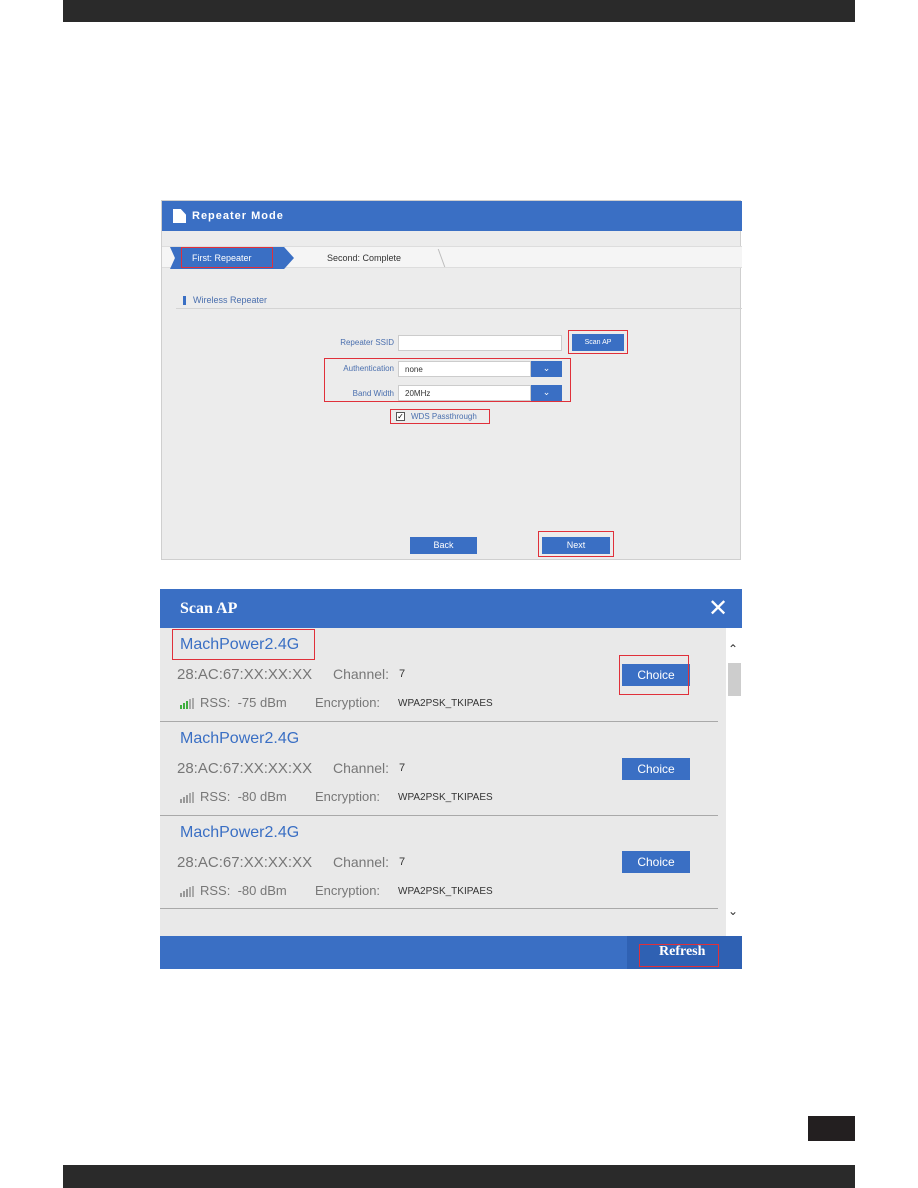 The image size is (918, 1188). I want to click on scrollbar: ⌃ ⌄, so click(734, 782).